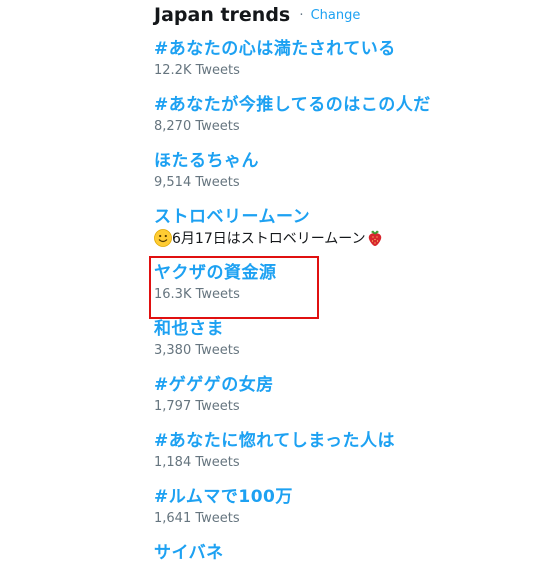 The width and height of the screenshot is (534, 567). Describe the element at coordinates (375, 240) in the screenshot. I see `strawberry-icon` at that location.